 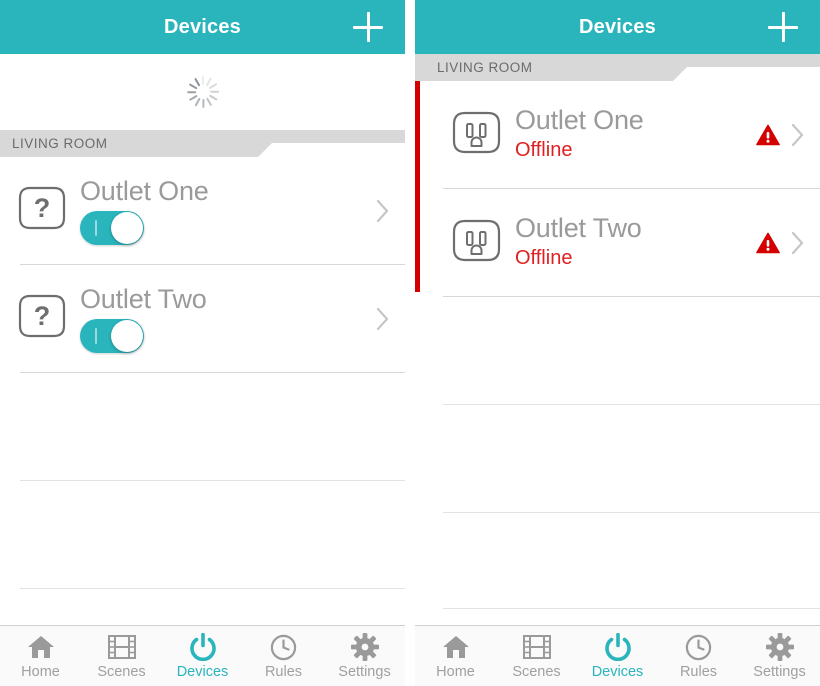 I want to click on table-row: ? Outlet One, so click(x=202, y=211).